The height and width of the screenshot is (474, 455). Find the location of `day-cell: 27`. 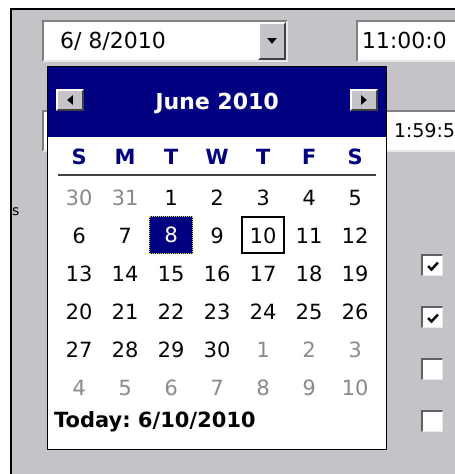

day-cell: 27 is located at coordinates (79, 349).